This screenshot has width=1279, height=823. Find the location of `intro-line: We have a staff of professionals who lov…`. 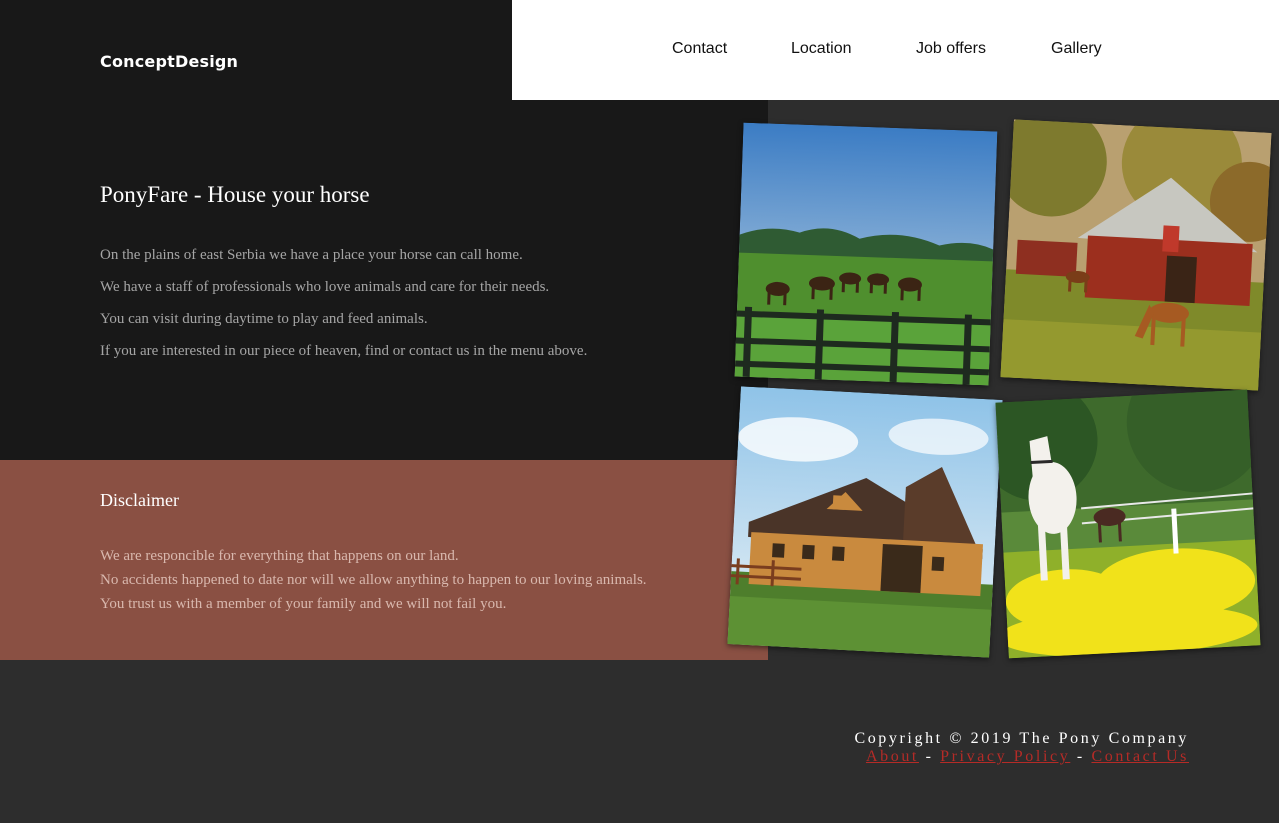

intro-line: We have a staff of professionals who lov… is located at coordinates (325, 287).